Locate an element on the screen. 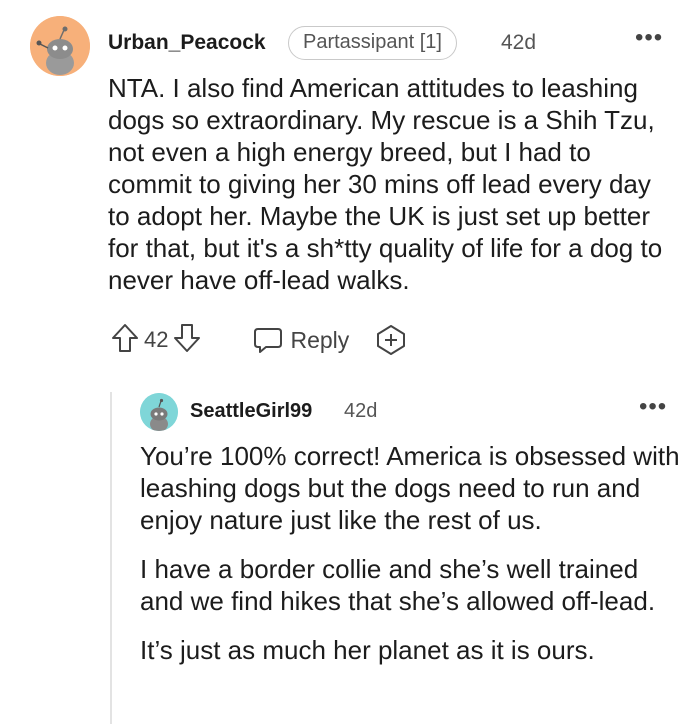 This screenshot has height=724, width=700. downvote-icon is located at coordinates (187, 340).